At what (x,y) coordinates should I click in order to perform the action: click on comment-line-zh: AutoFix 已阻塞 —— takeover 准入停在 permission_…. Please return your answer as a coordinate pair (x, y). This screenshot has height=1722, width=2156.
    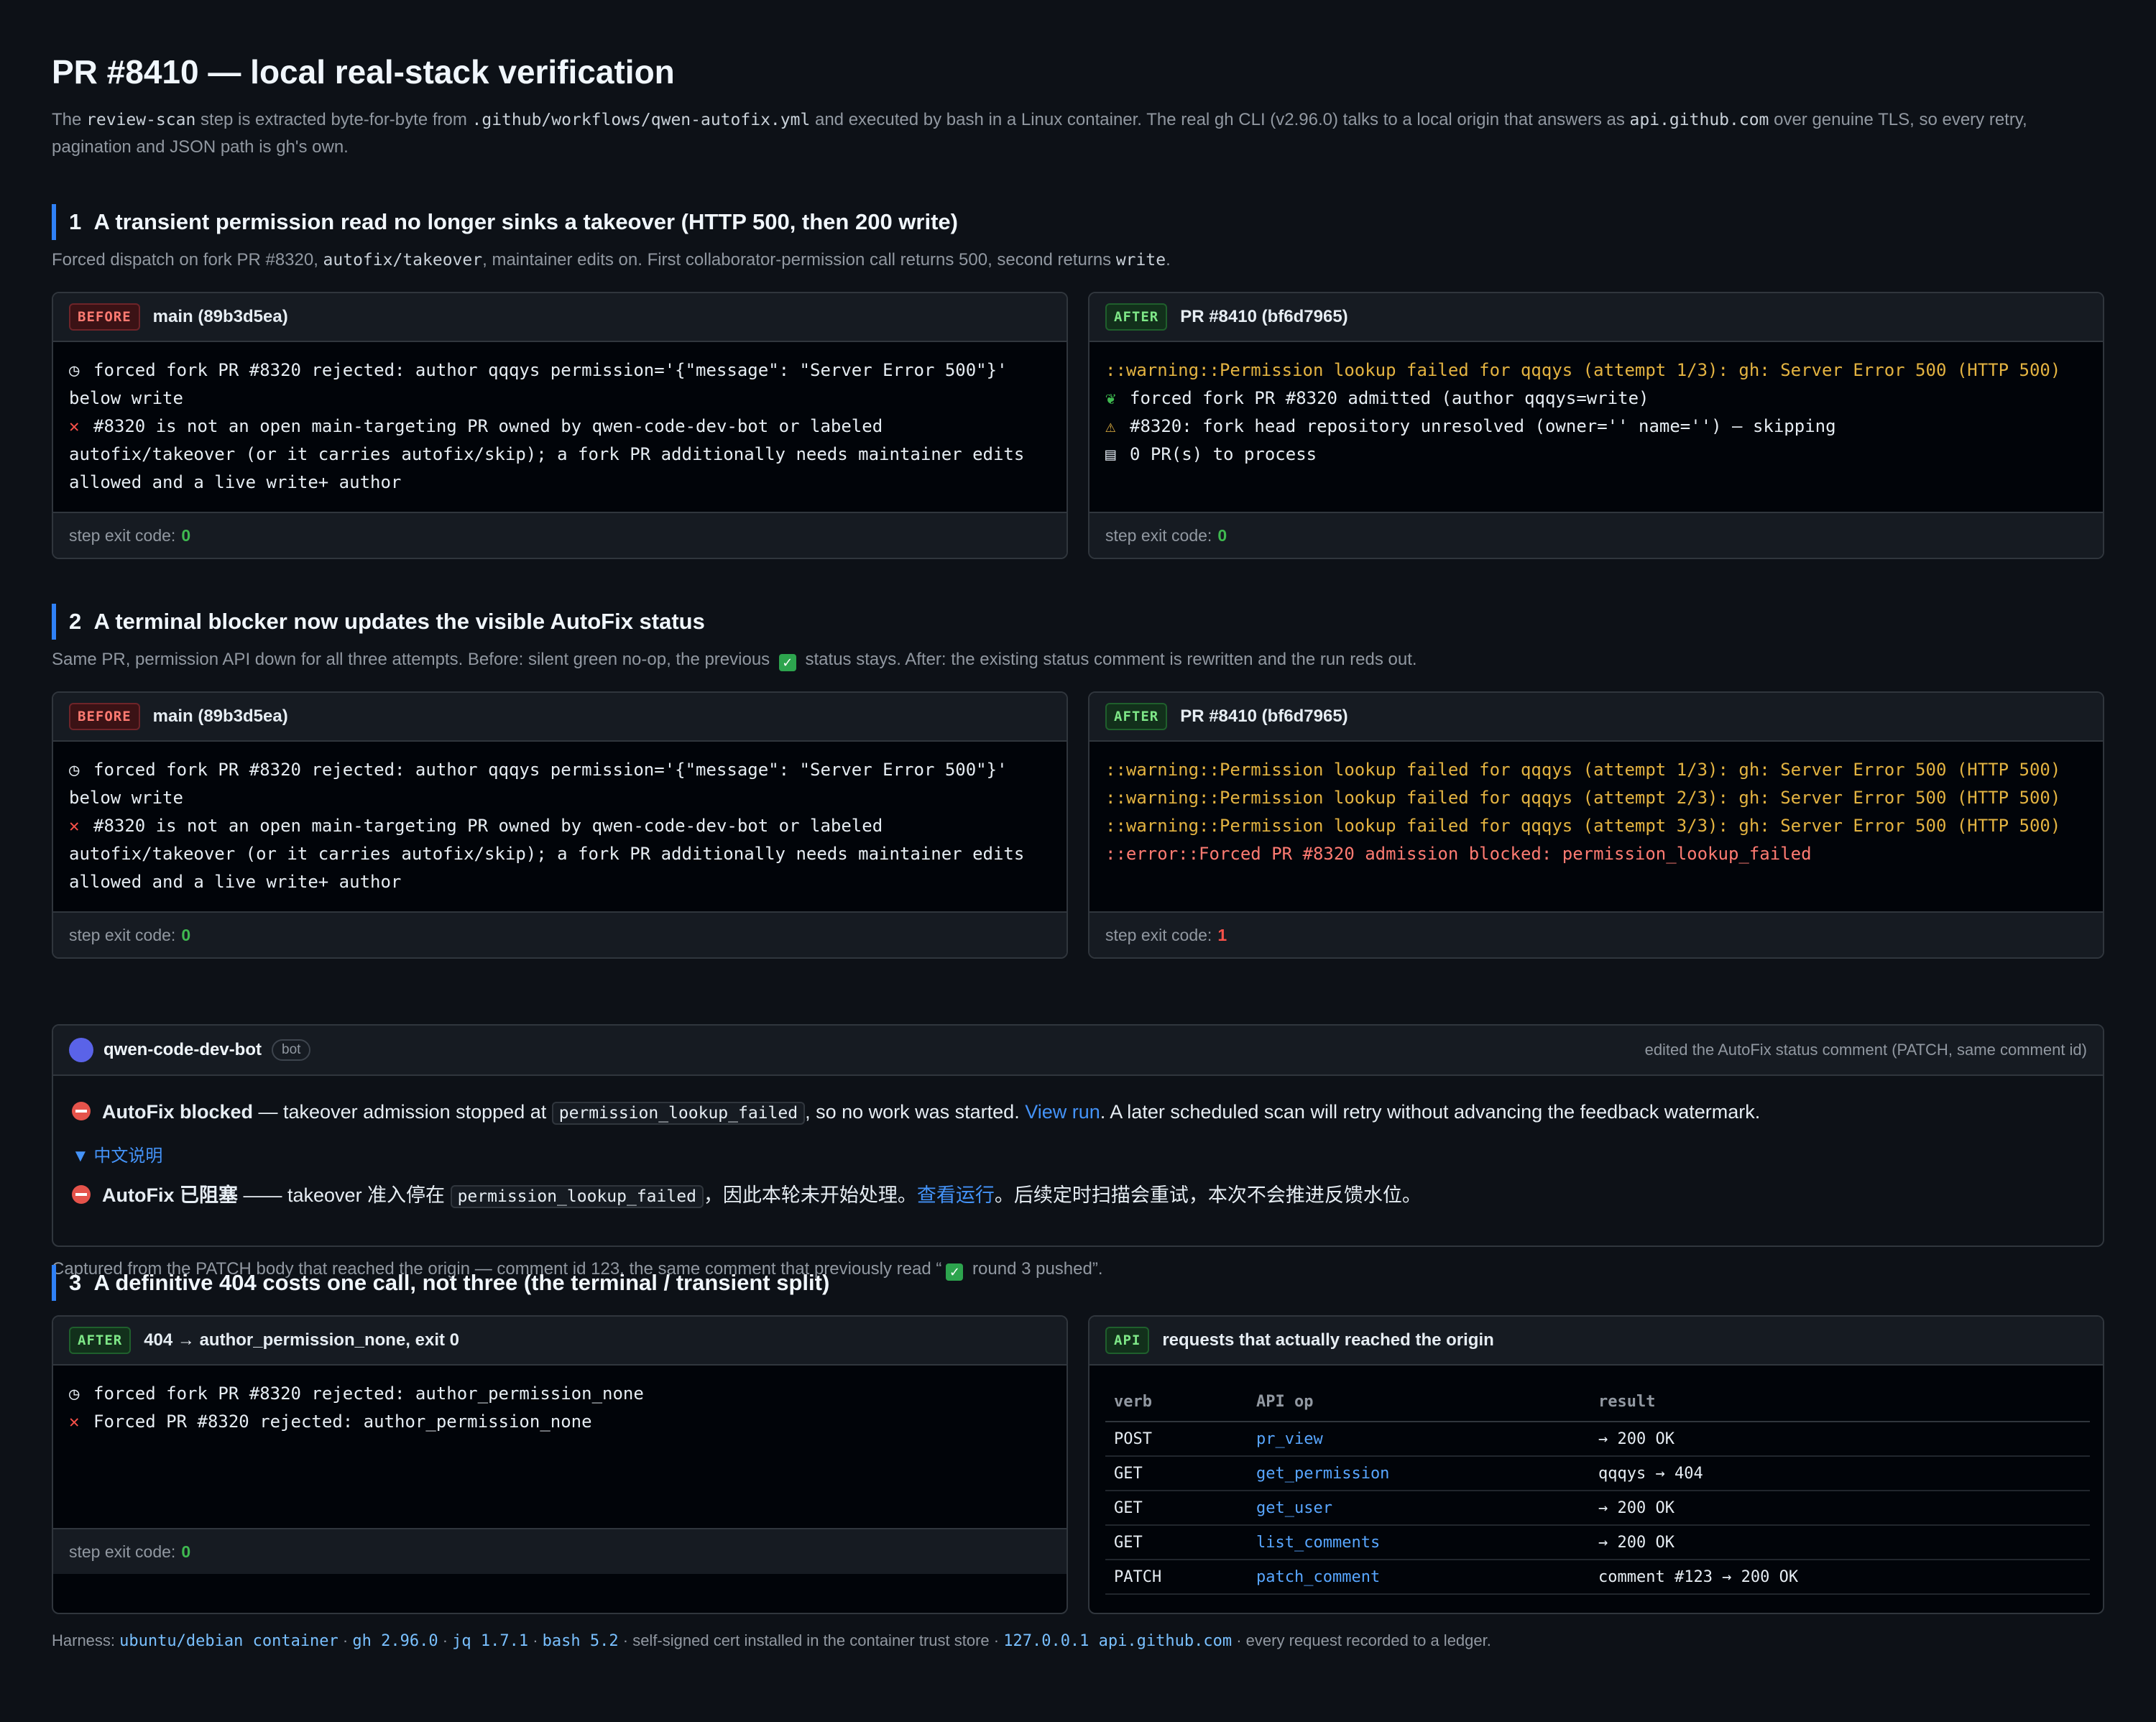
    Looking at the image, I should click on (1078, 1196).